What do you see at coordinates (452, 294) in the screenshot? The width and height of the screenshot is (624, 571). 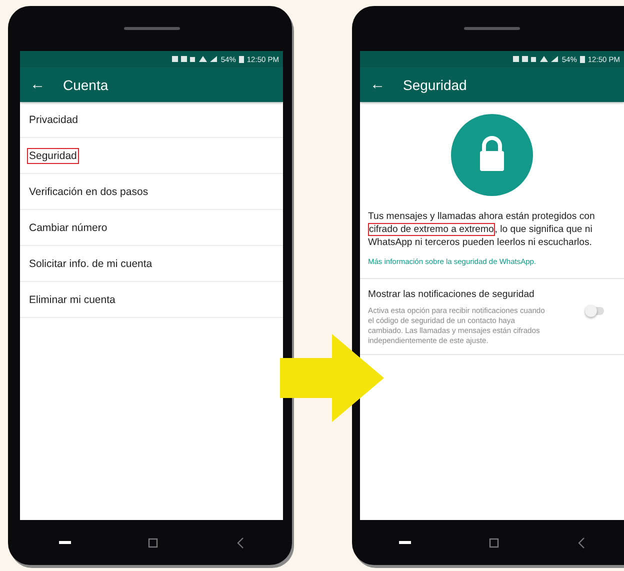 I see `setting-title: Mostrar las notificaciones de seguridad` at bounding box center [452, 294].